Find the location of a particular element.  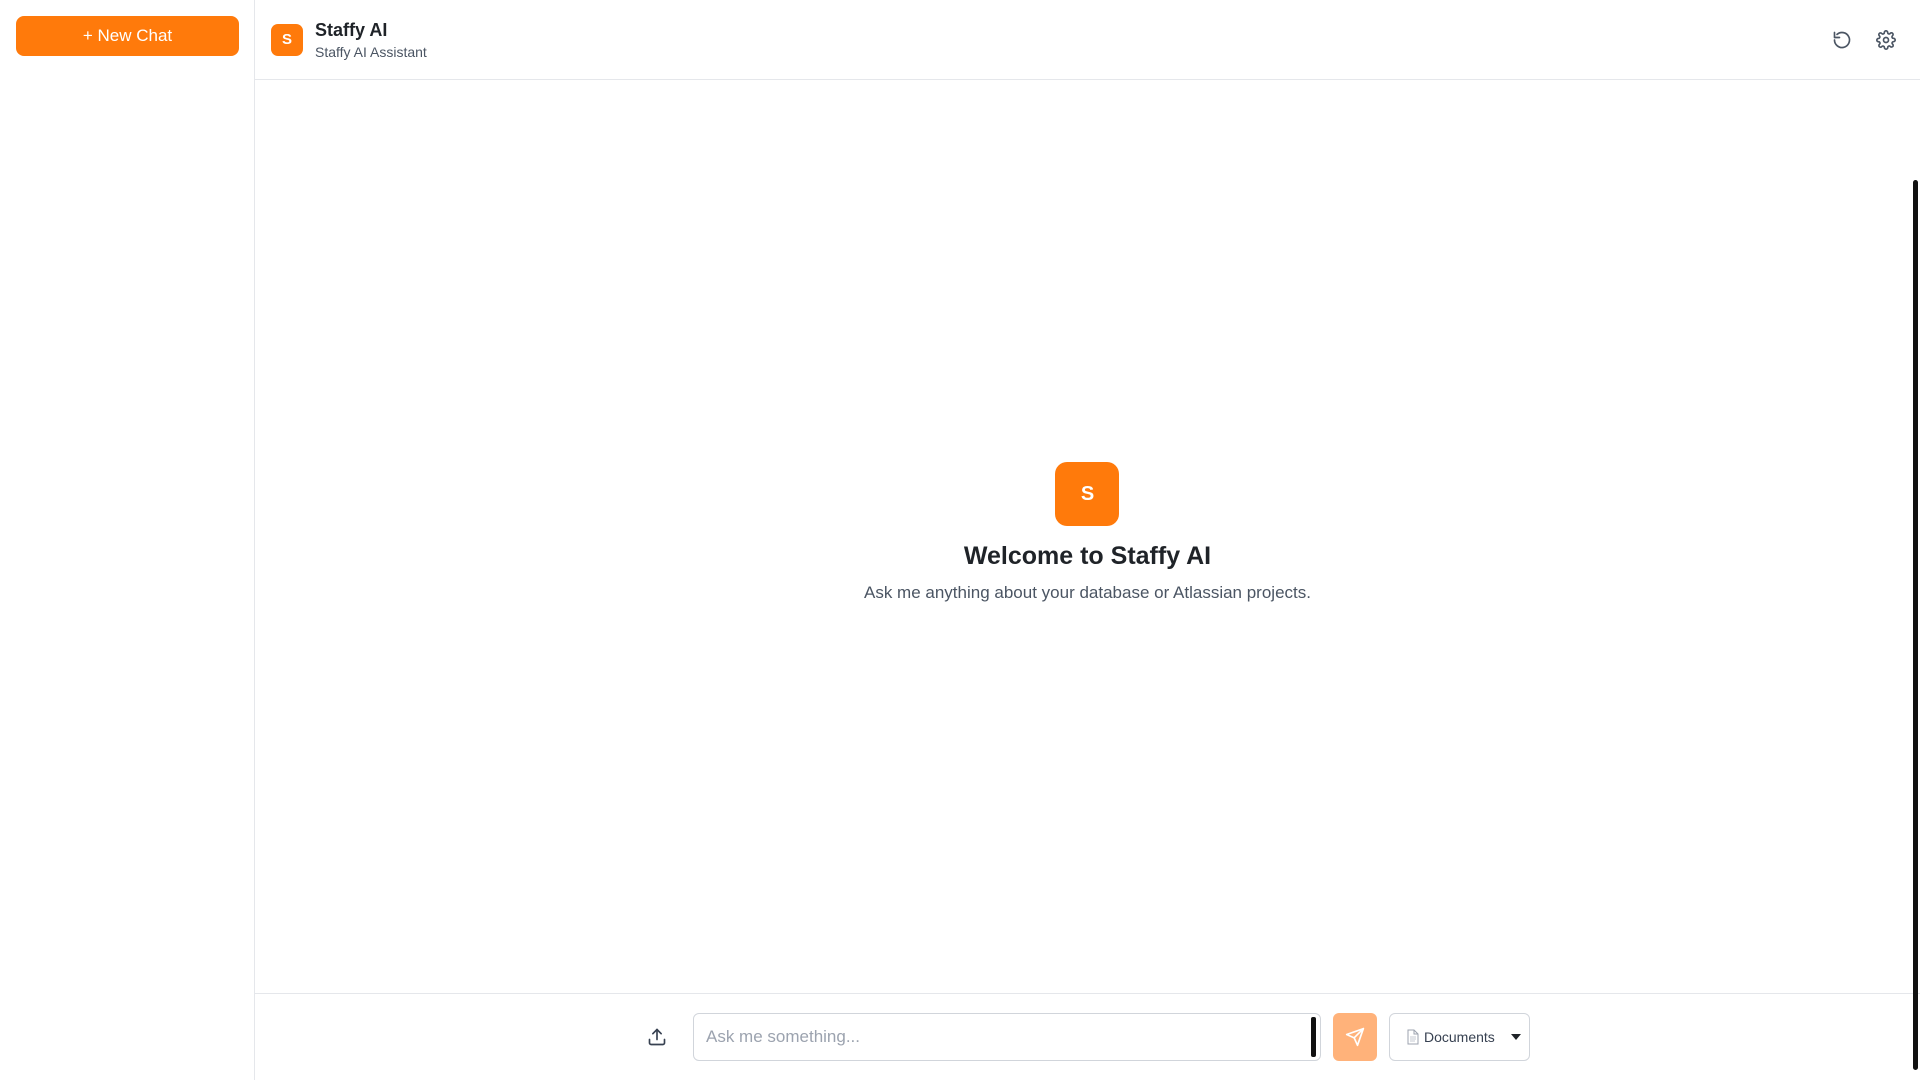

source-select-value: Documents is located at coordinates (1459, 1037).